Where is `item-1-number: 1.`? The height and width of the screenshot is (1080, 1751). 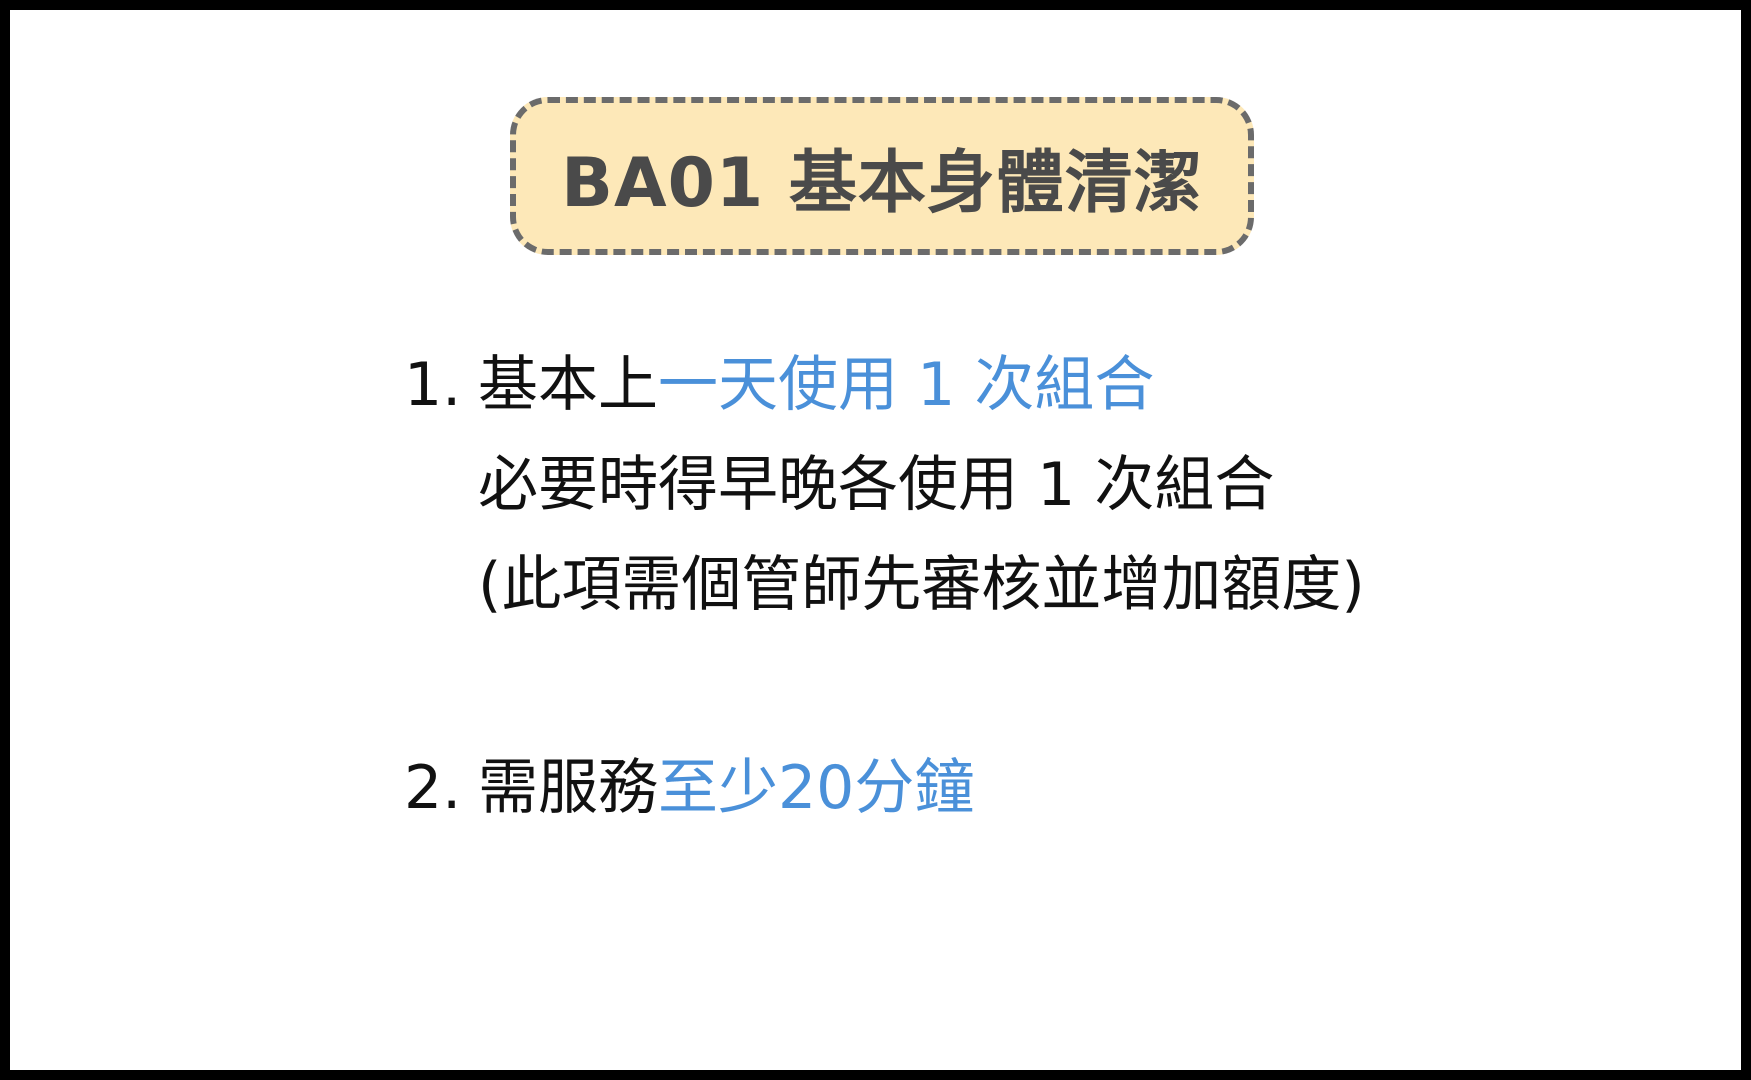 item-1-number: 1. is located at coordinates (433, 385).